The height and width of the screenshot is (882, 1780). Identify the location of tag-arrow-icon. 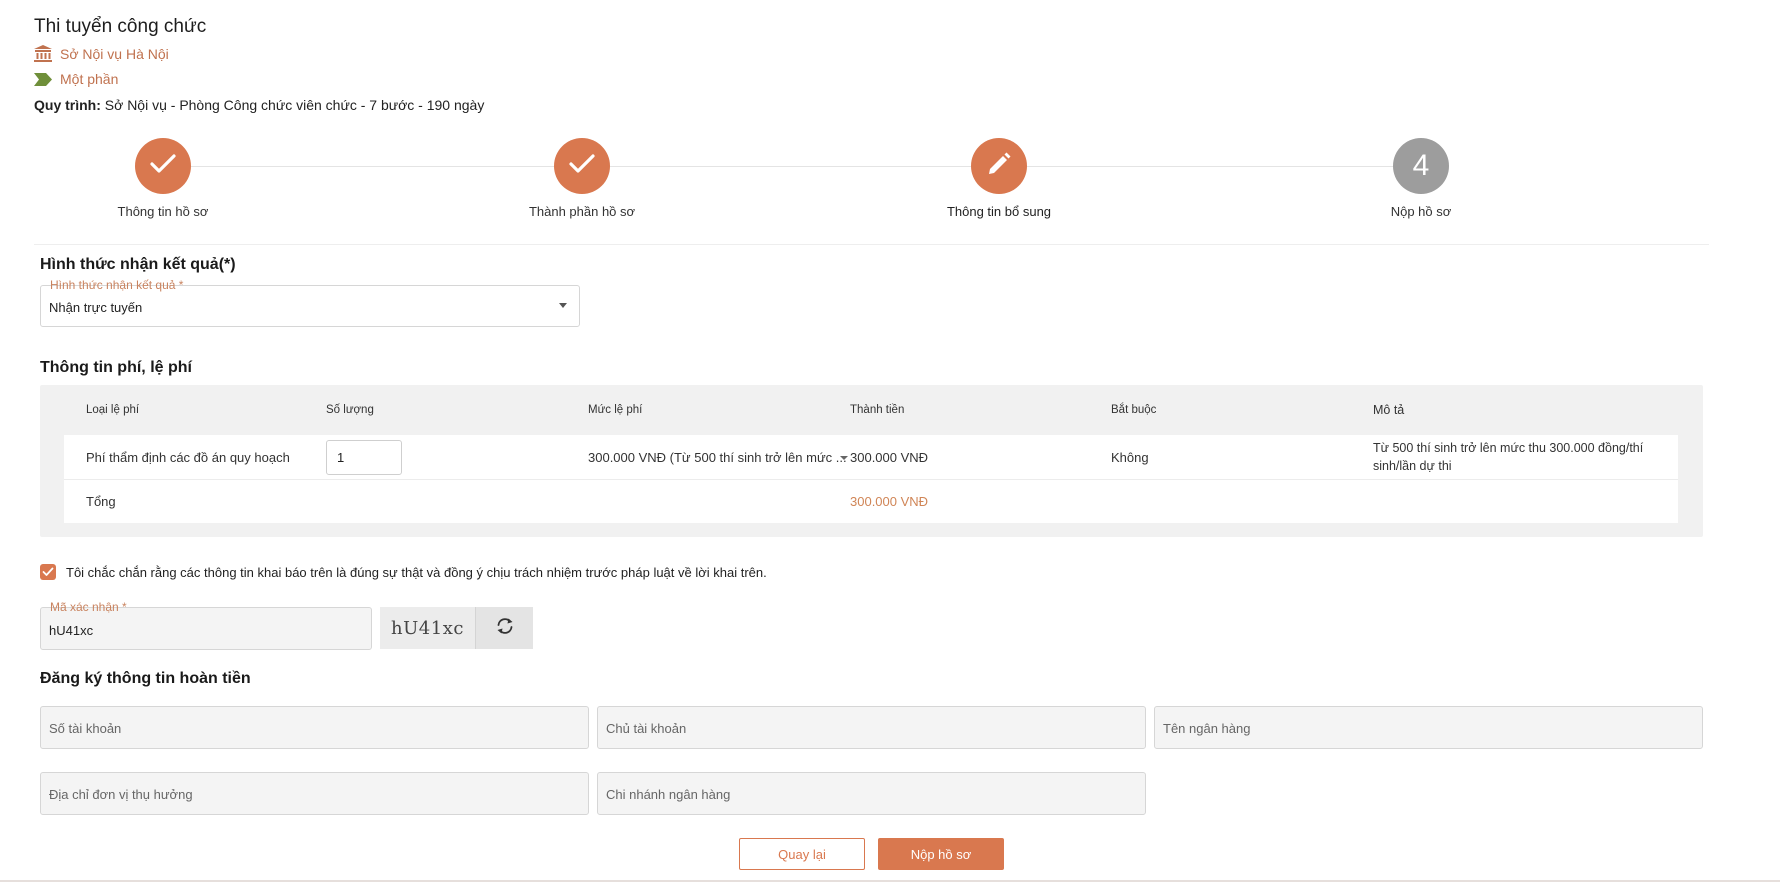
(43, 79).